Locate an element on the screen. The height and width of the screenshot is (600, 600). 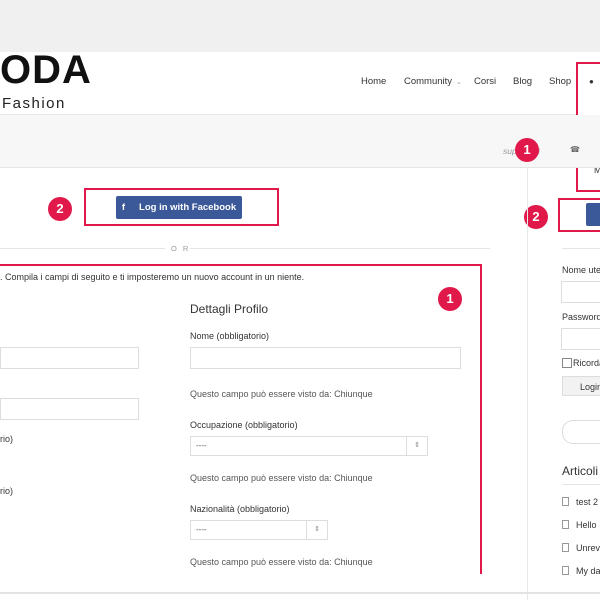
chevron-down-icon: ⌄ is located at coordinates (459, 82).